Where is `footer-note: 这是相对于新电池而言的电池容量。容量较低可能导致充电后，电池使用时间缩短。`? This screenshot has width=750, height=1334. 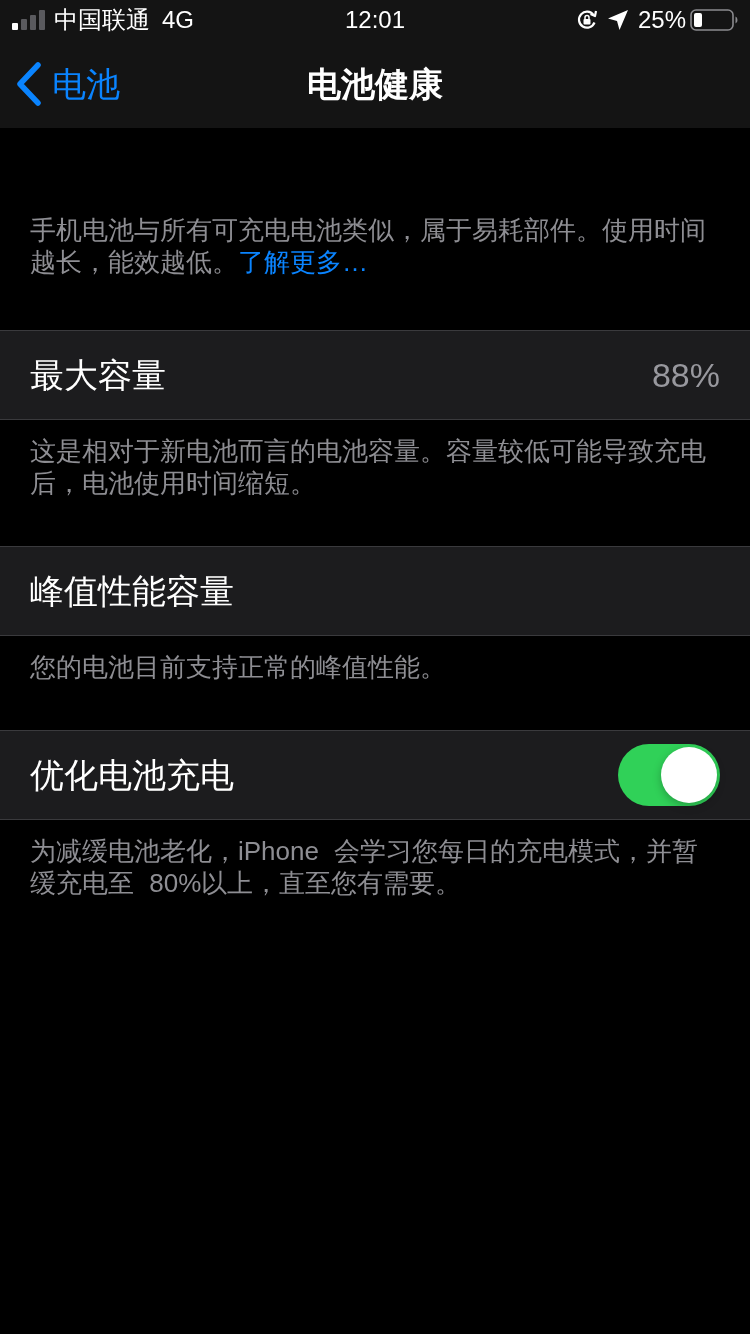
footer-note: 这是相对于新电池而言的电池容量。容量较低可能导致充电后，电池使用时间缩短。 is located at coordinates (368, 467).